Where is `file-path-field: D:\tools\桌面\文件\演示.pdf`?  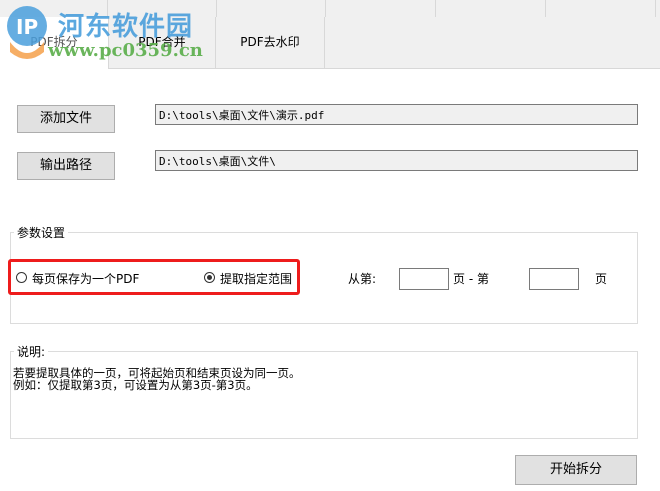 file-path-field: D:\tools\桌面\文件\演示.pdf is located at coordinates (396, 114).